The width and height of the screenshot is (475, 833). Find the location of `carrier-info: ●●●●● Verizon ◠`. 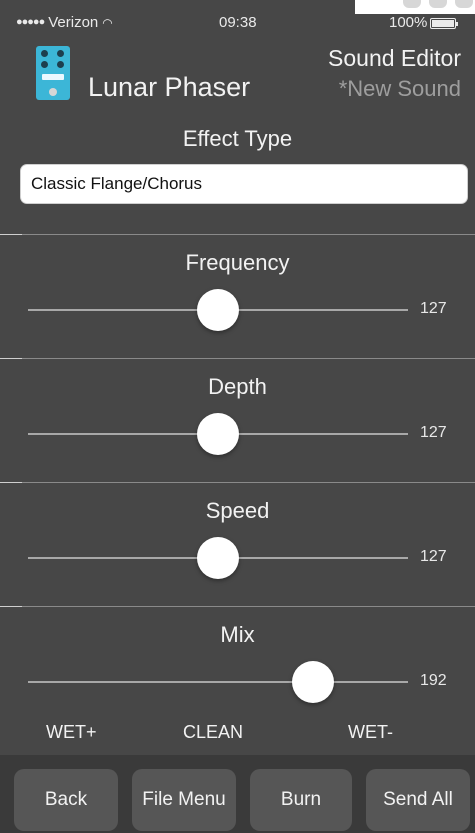

carrier-info: ●●●●● Verizon ◠ is located at coordinates (64, 22).